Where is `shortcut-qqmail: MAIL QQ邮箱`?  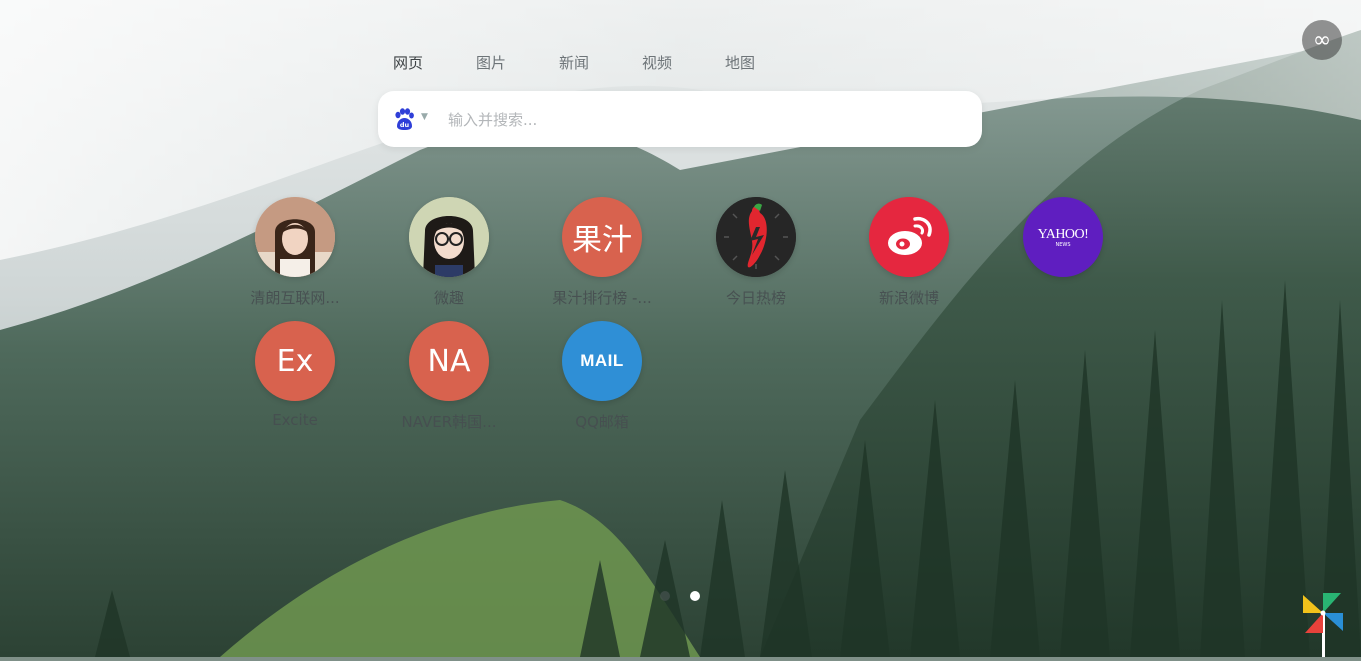
shortcut-qqmail: MAIL QQ邮箱 is located at coordinates (602, 376).